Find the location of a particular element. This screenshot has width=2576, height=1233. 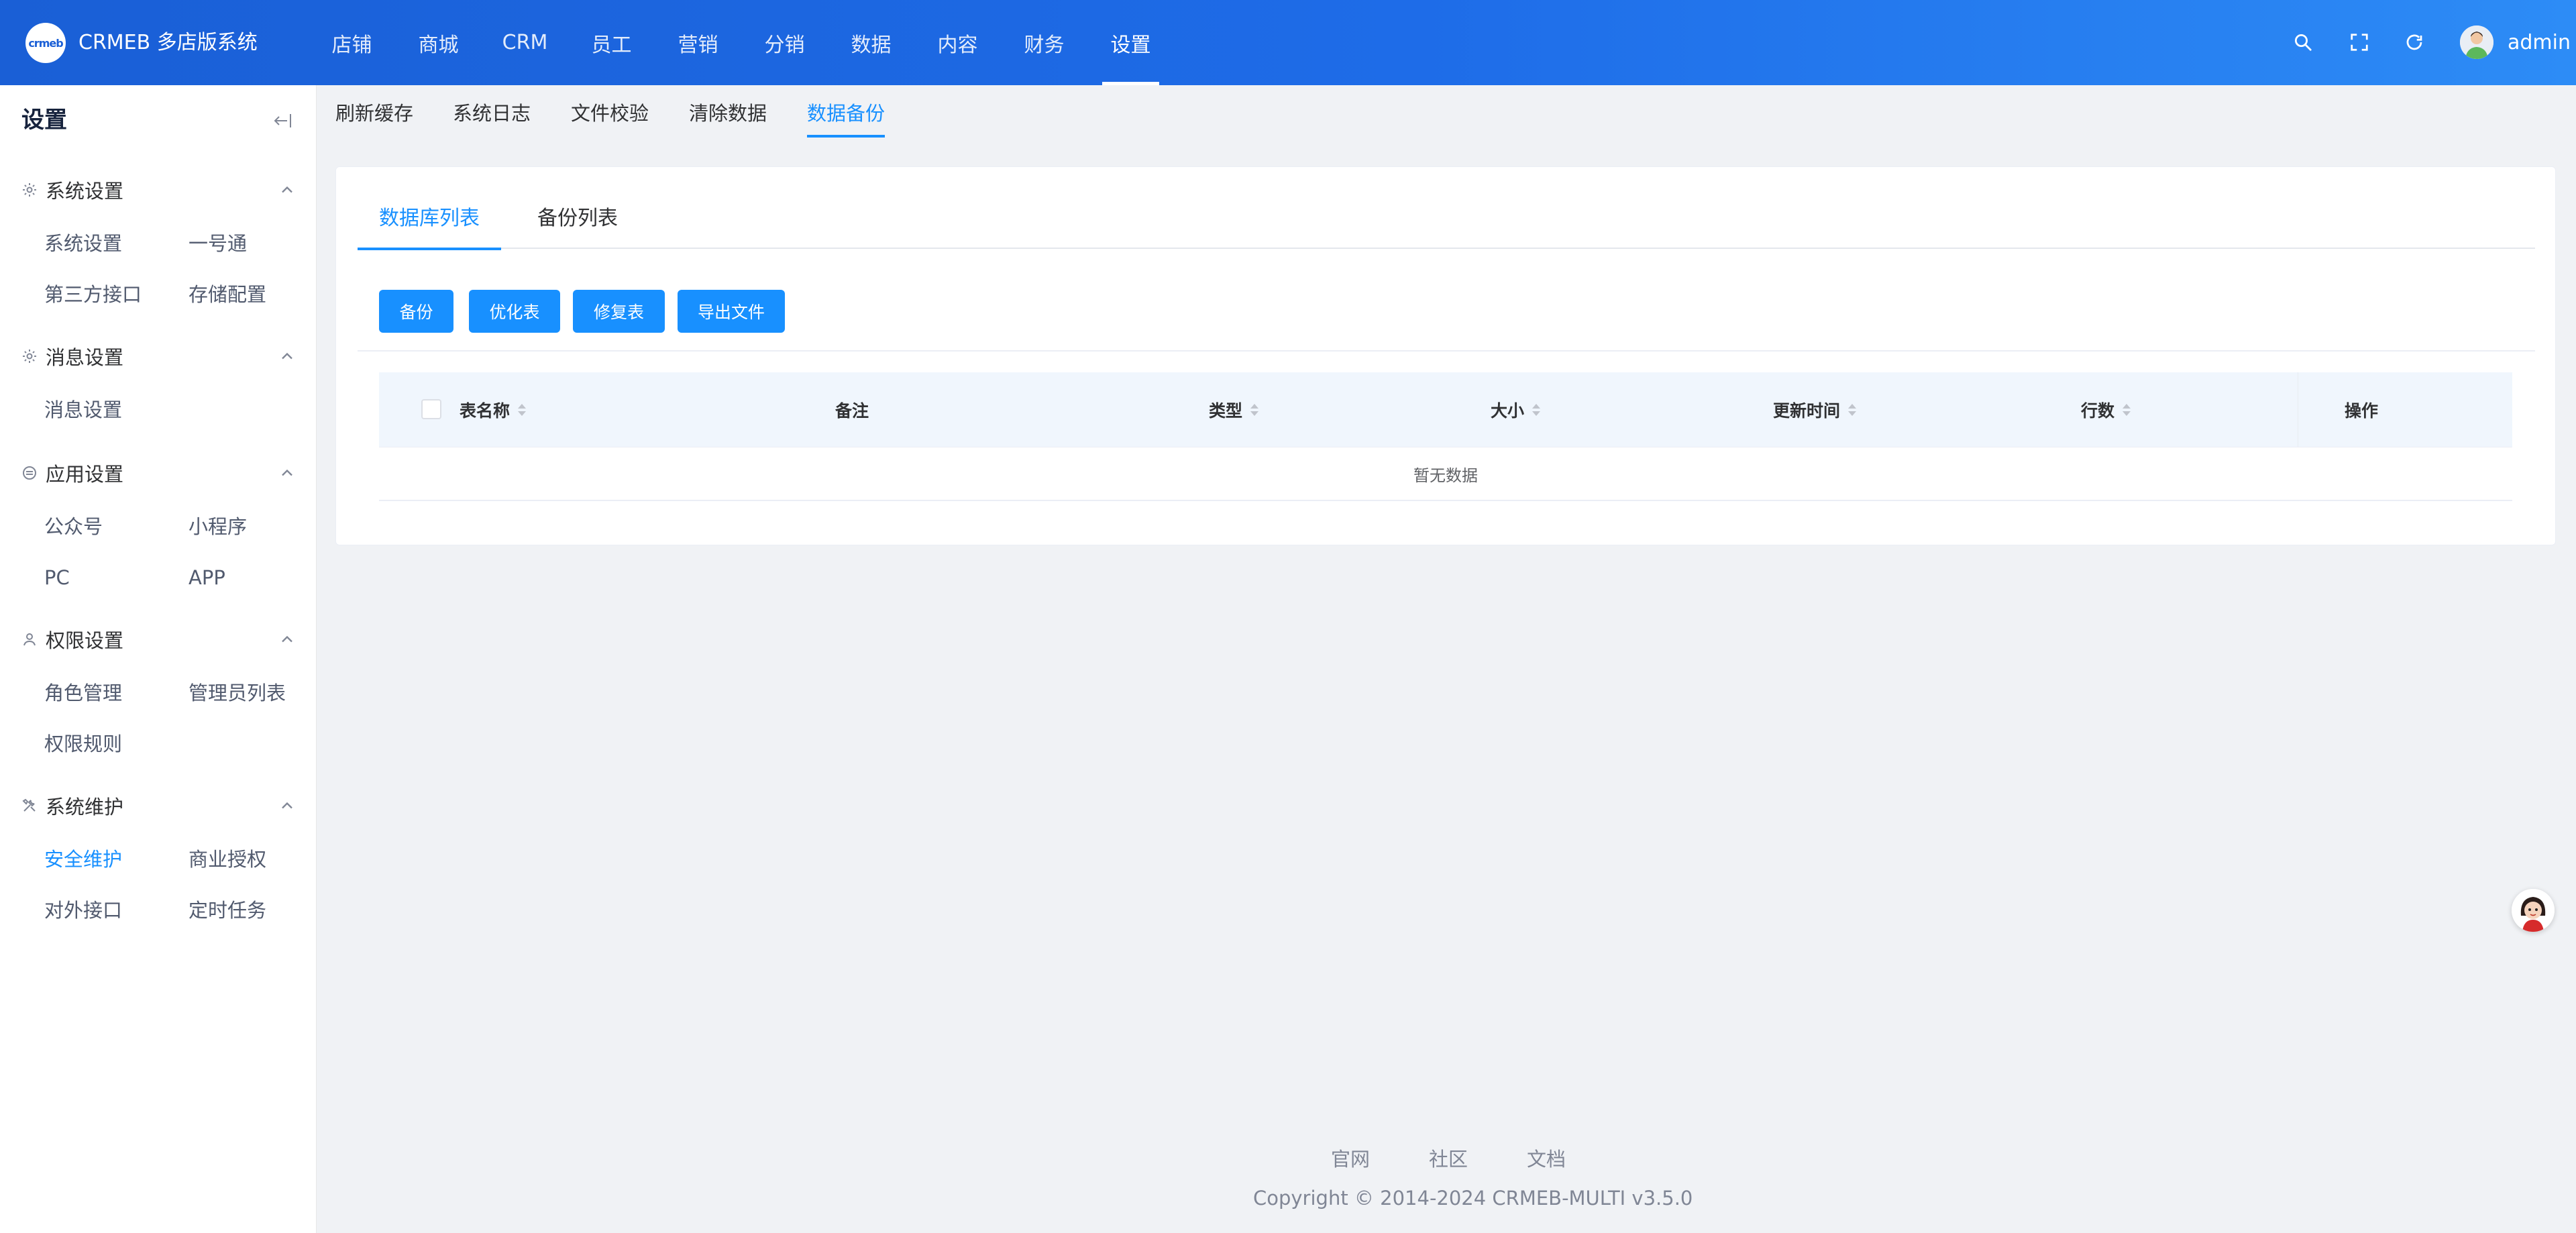

user-name: admin is located at coordinates (2539, 43).